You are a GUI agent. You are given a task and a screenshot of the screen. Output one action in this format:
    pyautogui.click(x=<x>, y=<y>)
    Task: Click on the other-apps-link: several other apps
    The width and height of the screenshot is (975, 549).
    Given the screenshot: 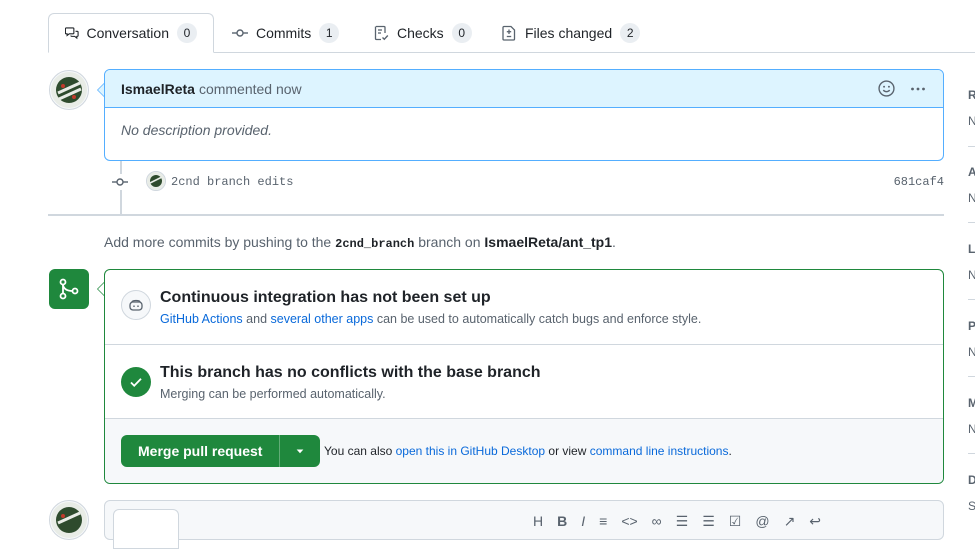 What is the action you would take?
    pyautogui.click(x=322, y=319)
    